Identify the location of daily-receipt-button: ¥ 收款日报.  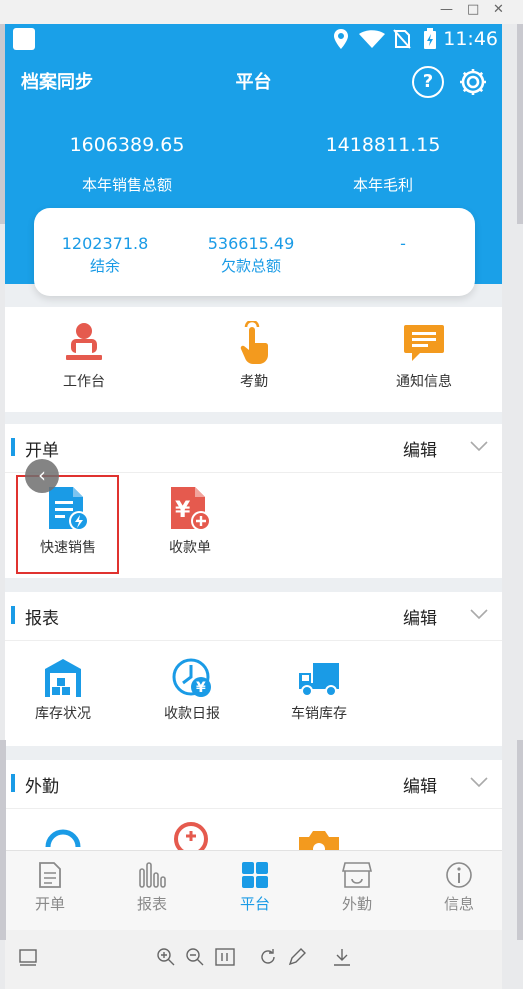
(192, 690).